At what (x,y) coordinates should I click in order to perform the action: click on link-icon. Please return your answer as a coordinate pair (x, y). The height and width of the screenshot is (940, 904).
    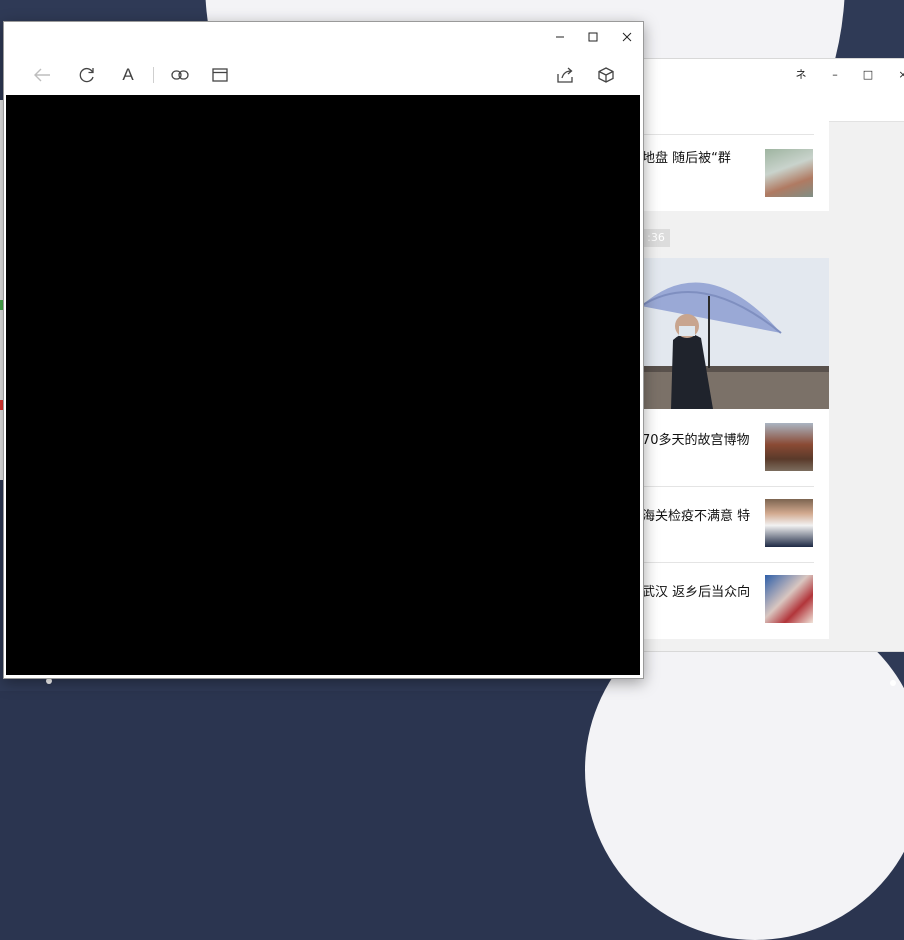
    Looking at the image, I should click on (180, 75).